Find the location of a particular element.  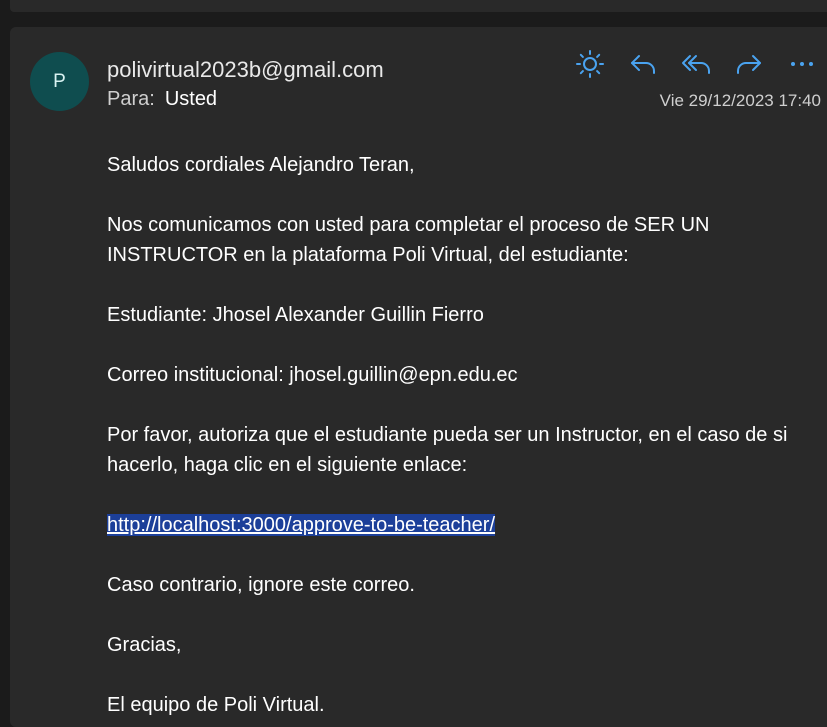

forward-button is located at coordinates (749, 64).